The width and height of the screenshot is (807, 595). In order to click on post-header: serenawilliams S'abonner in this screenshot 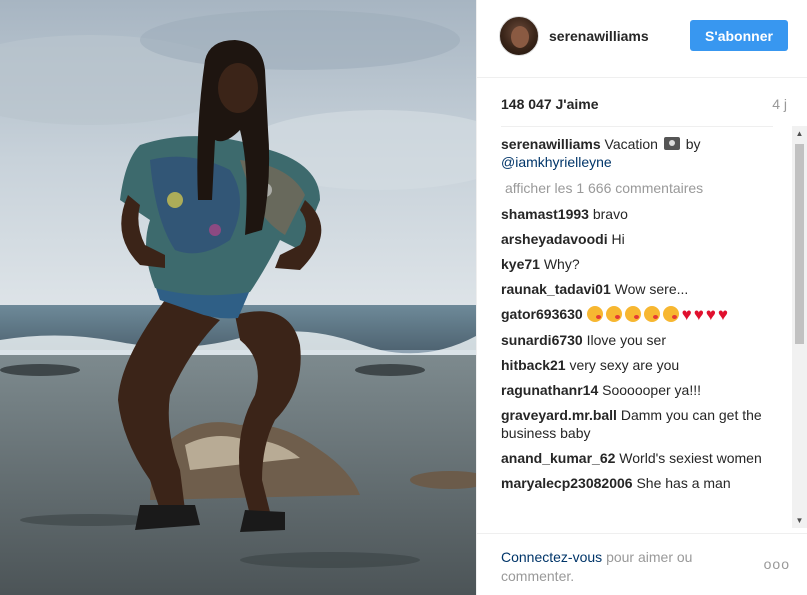, I will do `click(642, 39)`.